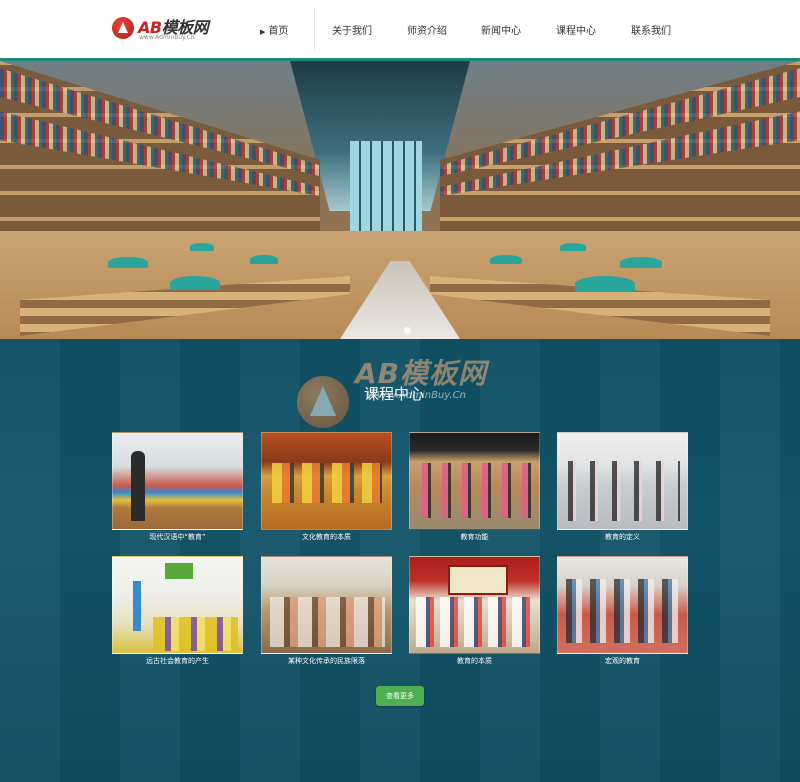  Describe the element at coordinates (474, 661) in the screenshot. I see `course-caption: 教育的本质` at that location.